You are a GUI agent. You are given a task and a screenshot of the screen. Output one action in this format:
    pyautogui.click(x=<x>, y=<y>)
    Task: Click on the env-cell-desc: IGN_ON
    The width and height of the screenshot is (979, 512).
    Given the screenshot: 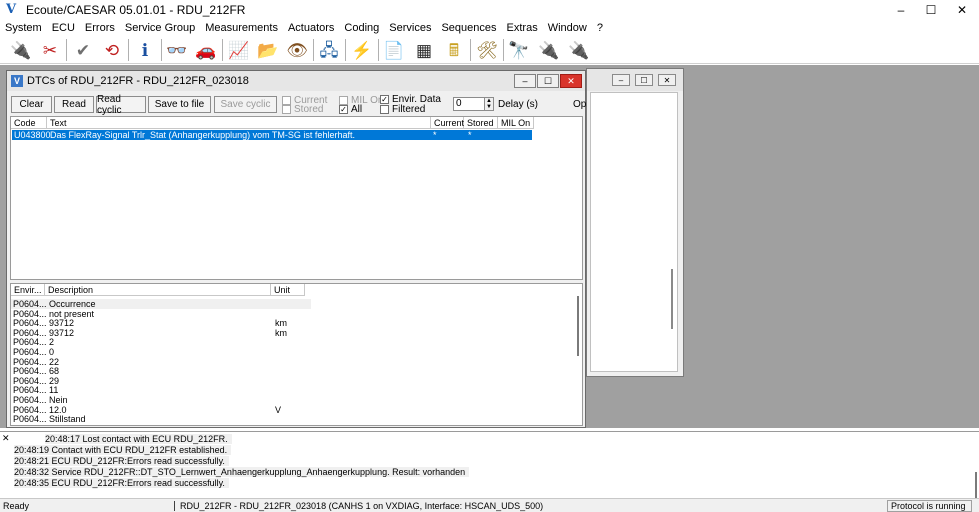 What is the action you would take?
    pyautogui.click(x=66, y=424)
    